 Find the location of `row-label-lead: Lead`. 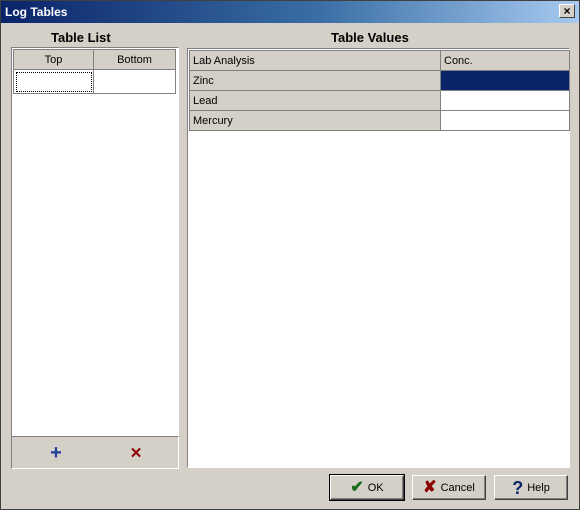

row-label-lead: Lead is located at coordinates (315, 100).